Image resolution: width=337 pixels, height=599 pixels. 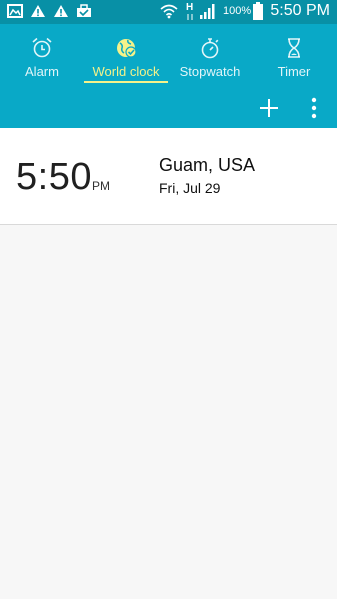 I want to click on clock-city: Guam, USA, so click(x=207, y=165).